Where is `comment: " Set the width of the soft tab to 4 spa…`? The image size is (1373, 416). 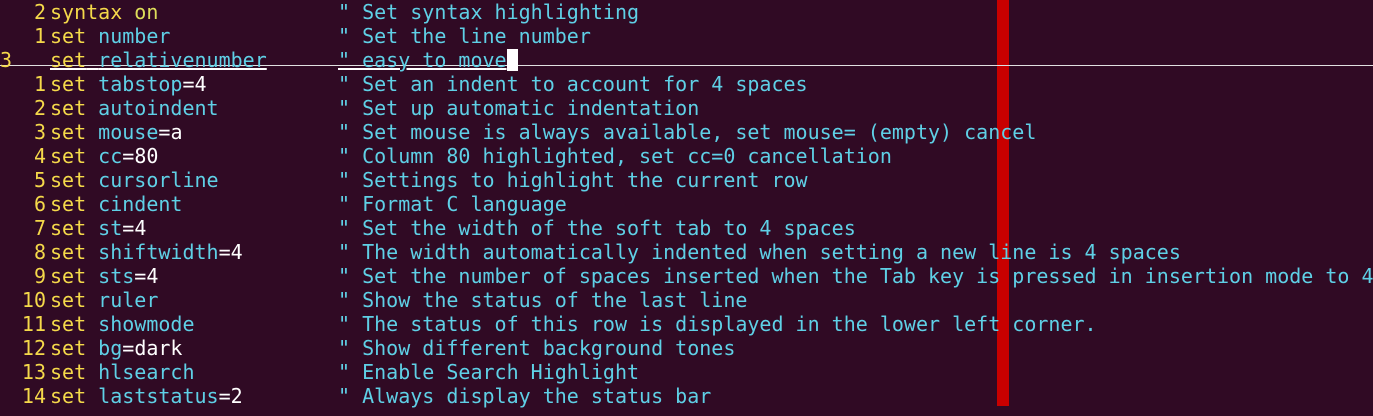 comment: " Set the width of the soft tab to 4 spa… is located at coordinates (597, 228).